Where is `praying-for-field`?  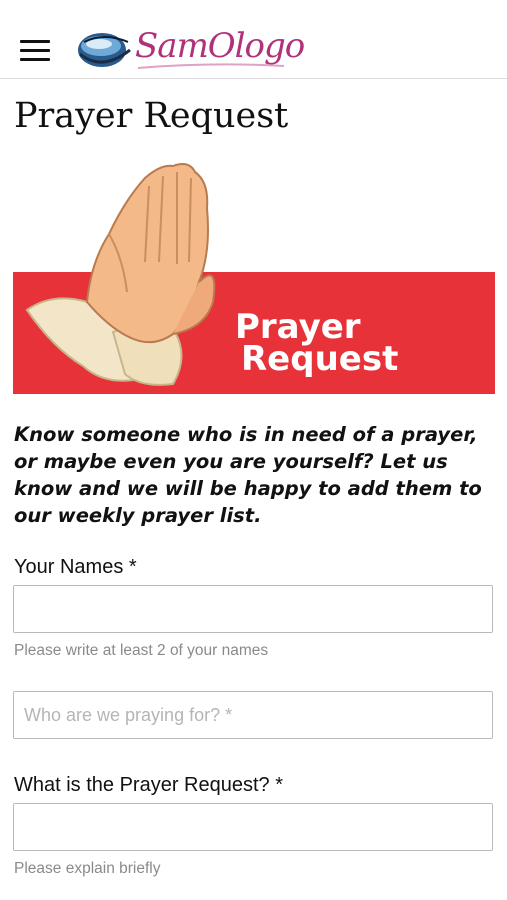 praying-for-field is located at coordinates (253, 715).